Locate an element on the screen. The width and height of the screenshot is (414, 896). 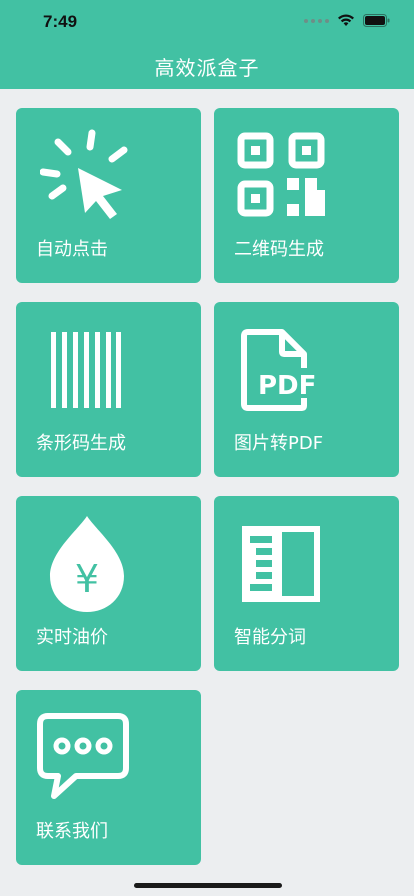
tile-contact-us: 联系我们 is located at coordinates (108, 777).